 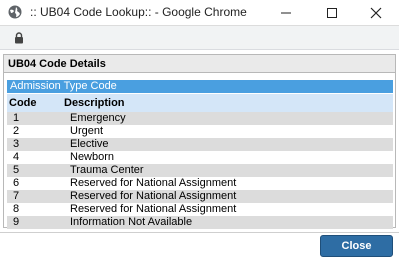 I want to click on cell-description: Emergency, so click(x=98, y=118).